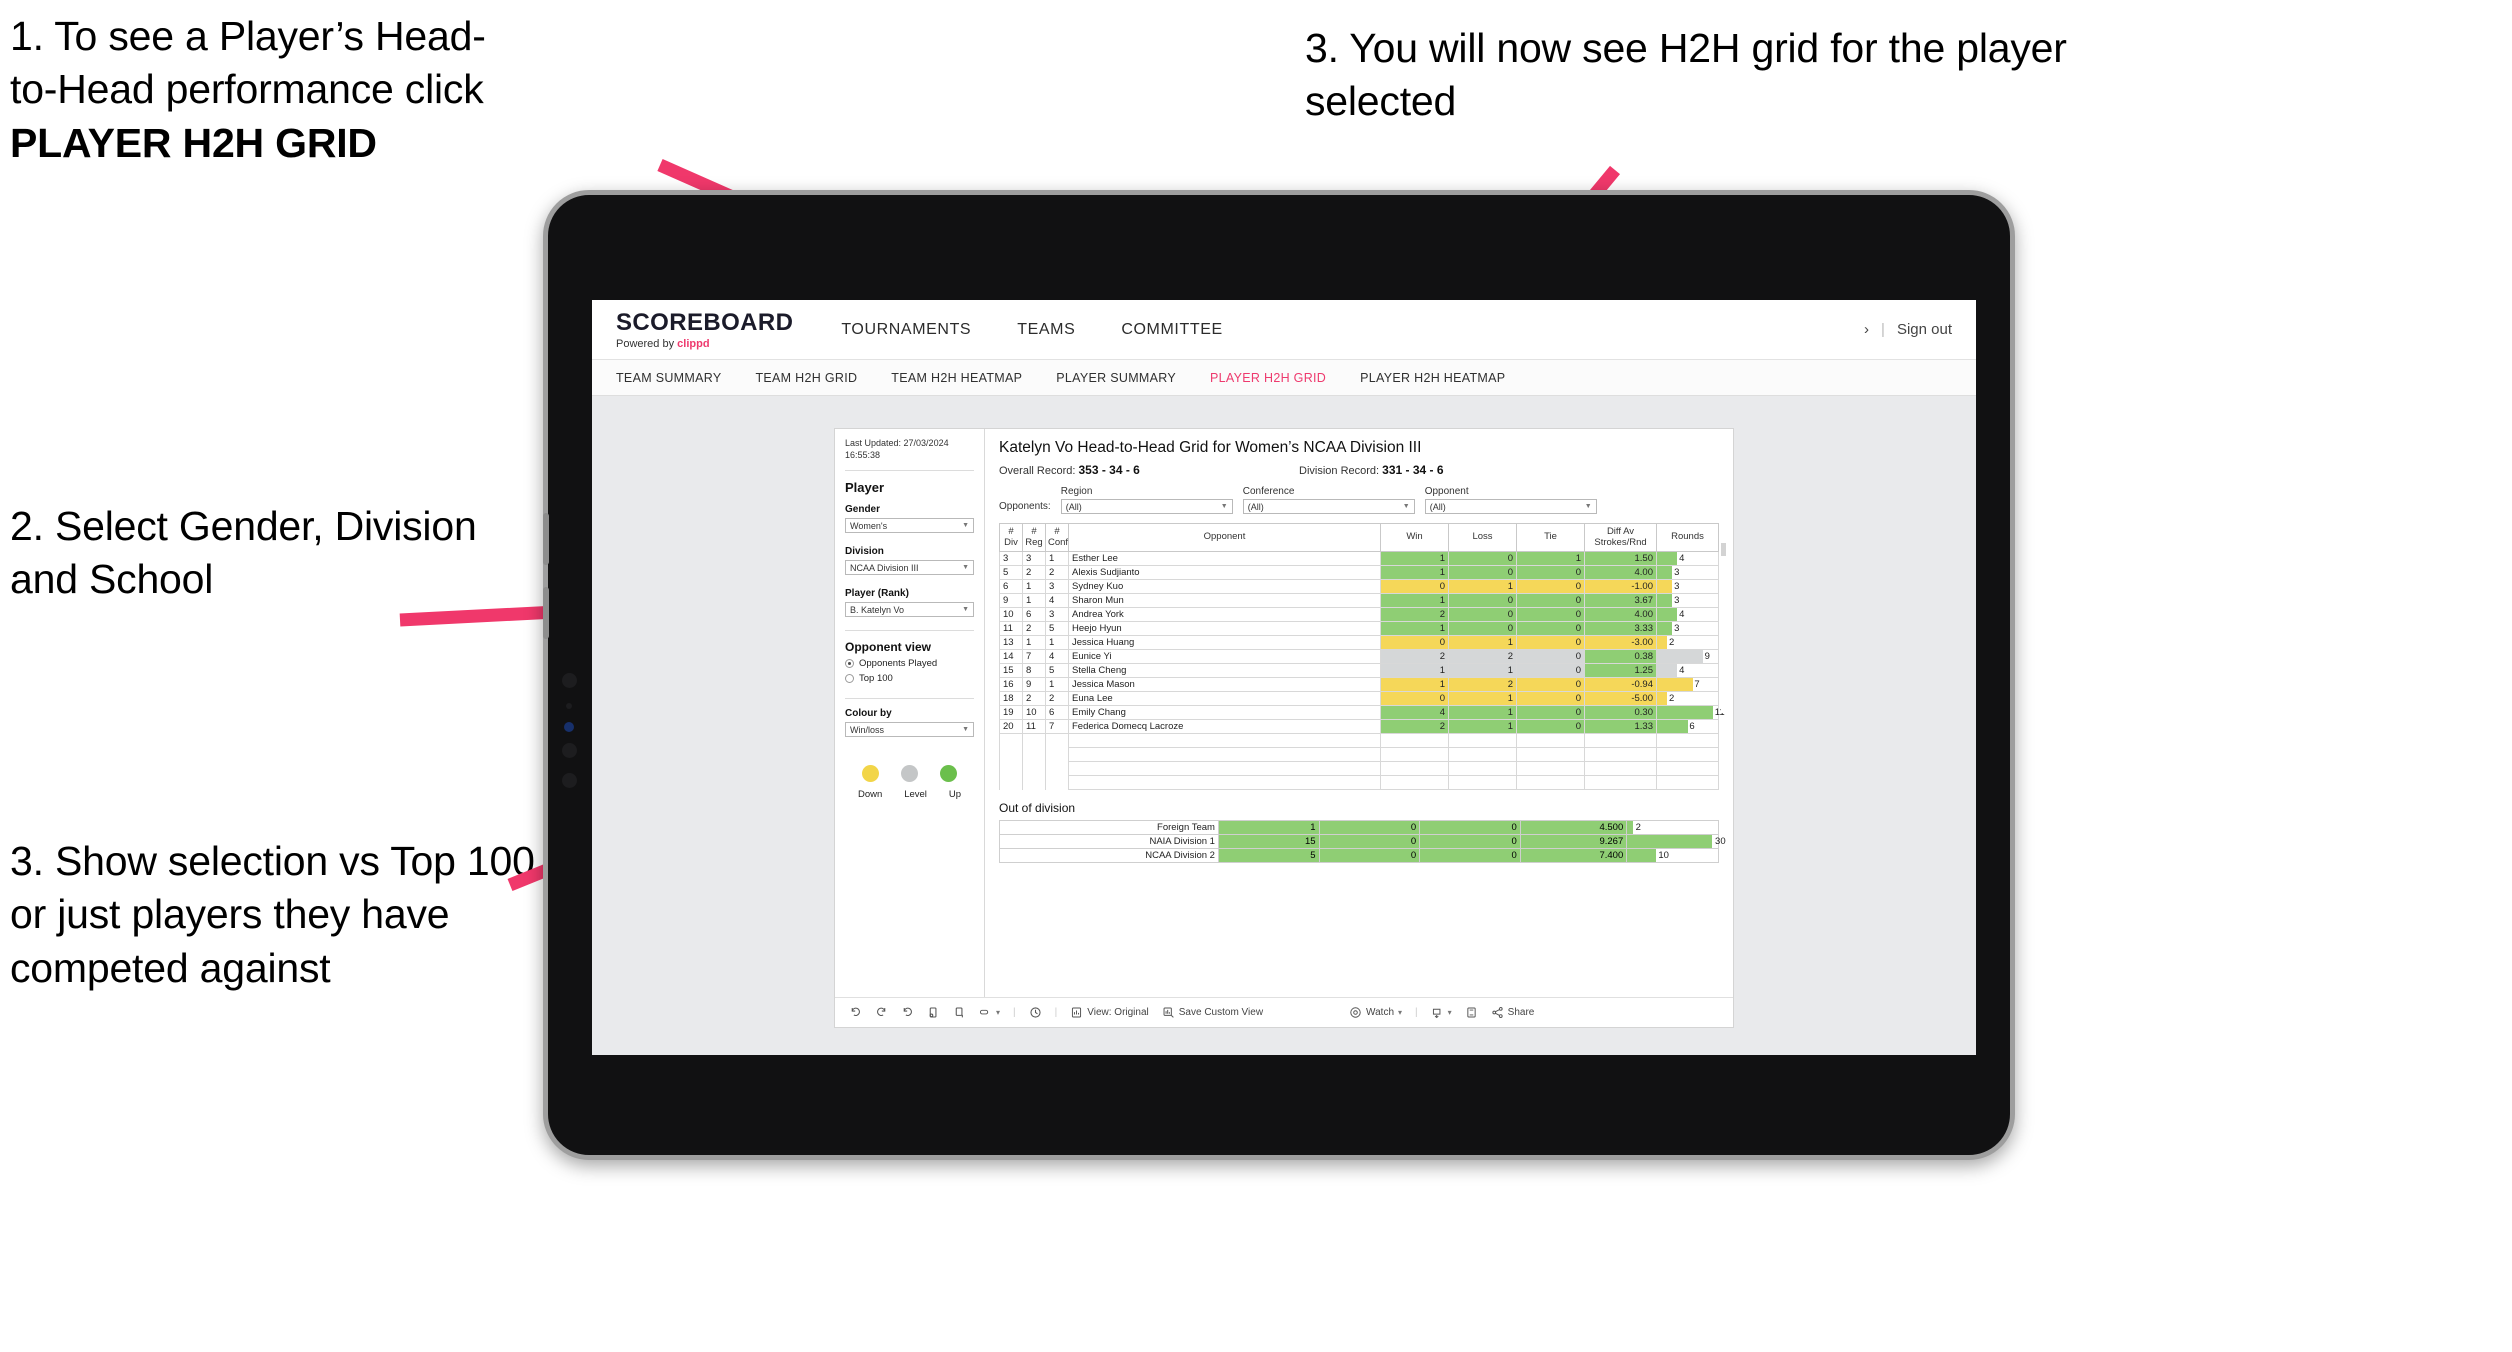  Describe the element at coordinates (1328, 506) in the screenshot. I see `conference-select: (All) ▼` at that location.